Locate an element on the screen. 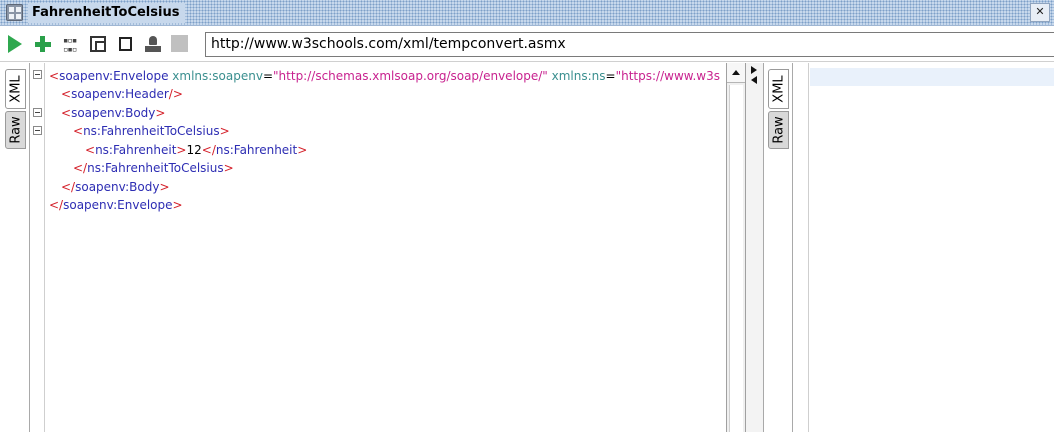  xml-line: </soapenv:Envelope> is located at coordinates (116, 205).